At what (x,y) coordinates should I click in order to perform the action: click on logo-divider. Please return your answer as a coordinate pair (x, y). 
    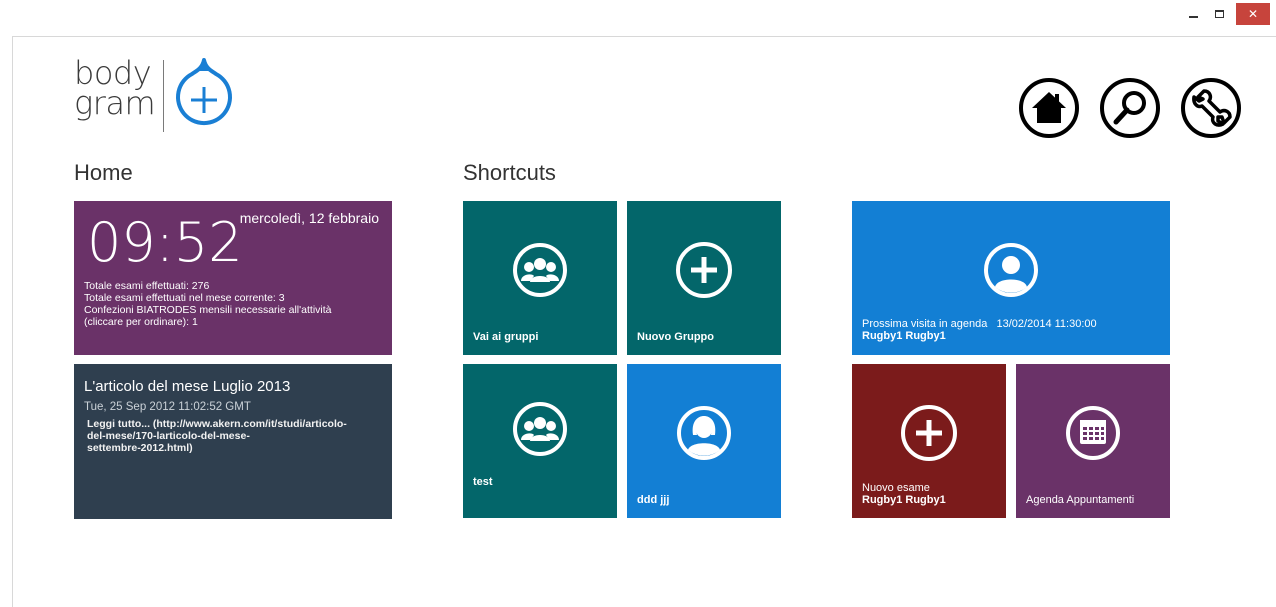
    Looking at the image, I should click on (164, 96).